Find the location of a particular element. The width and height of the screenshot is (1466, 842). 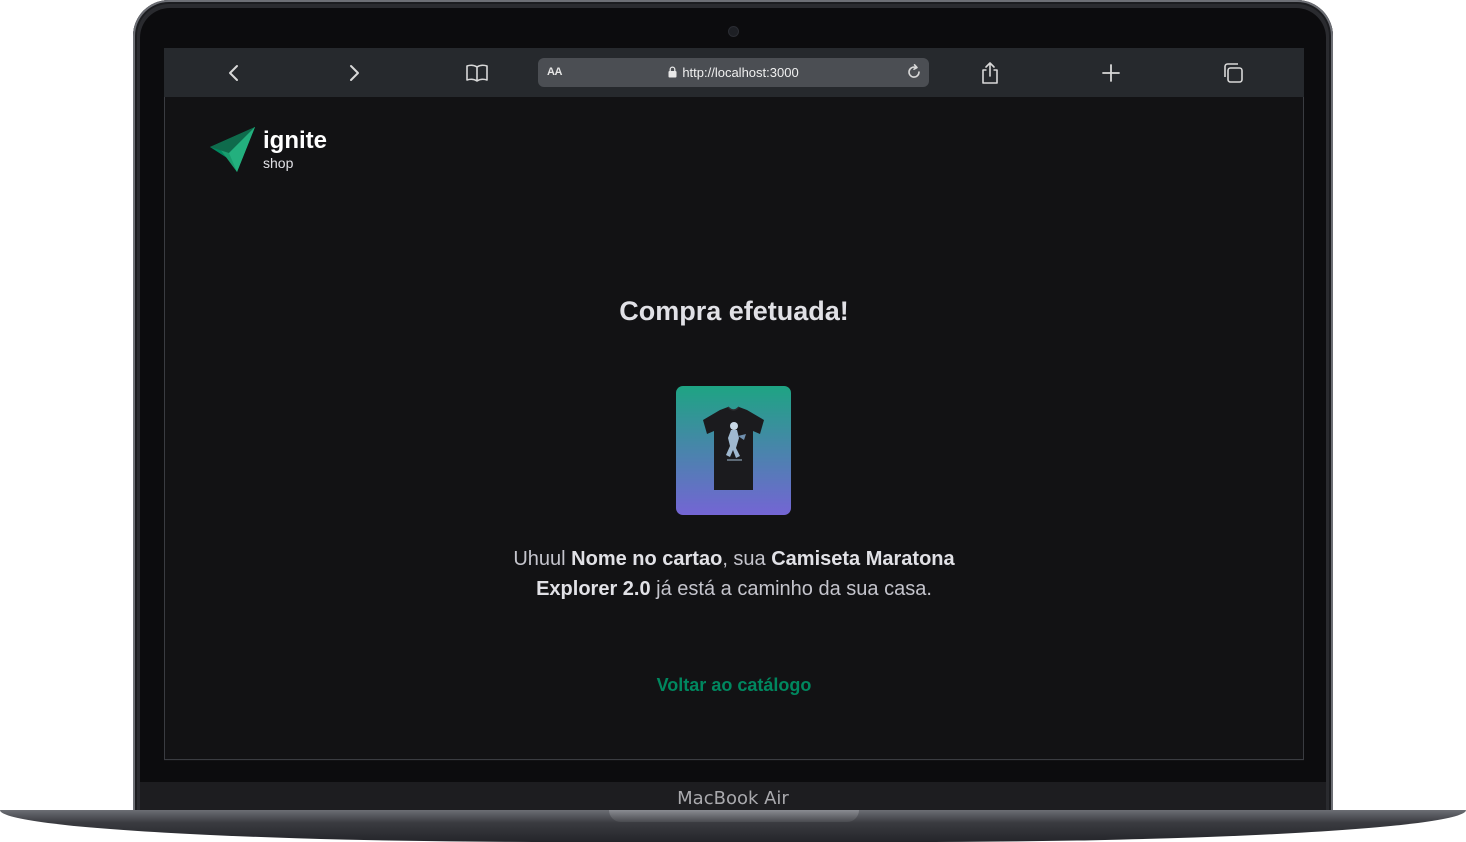

product-image is located at coordinates (733, 450).